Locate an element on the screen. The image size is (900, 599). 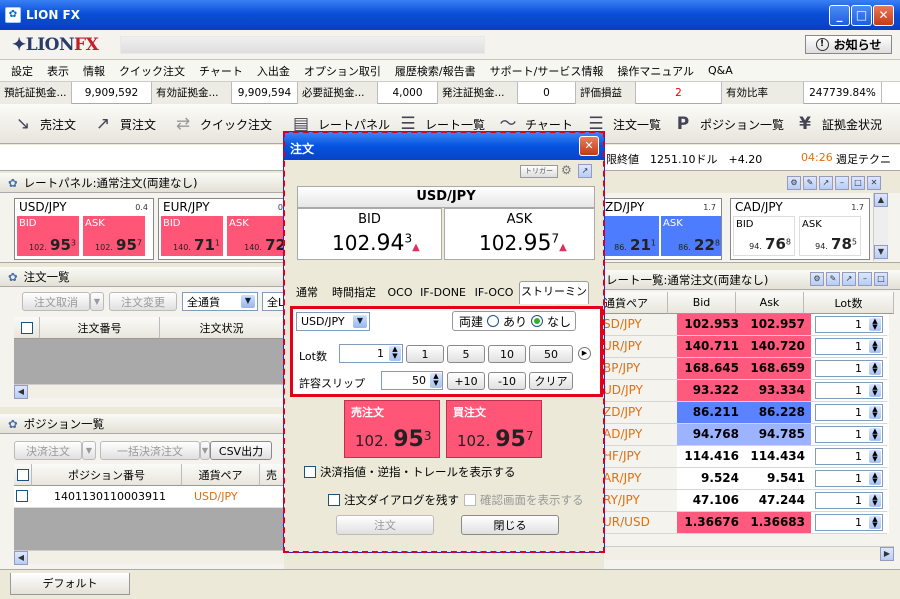
bid-cell: BID 102. 953 is located at coordinates (48, 236).